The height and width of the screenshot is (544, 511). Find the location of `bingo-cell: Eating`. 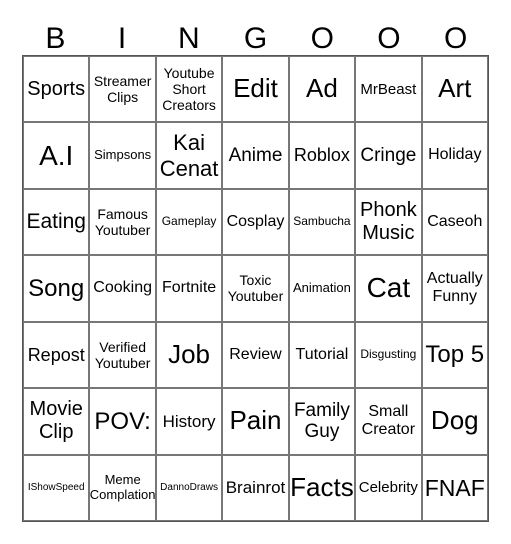

bingo-cell: Eating is located at coordinates (56, 222).